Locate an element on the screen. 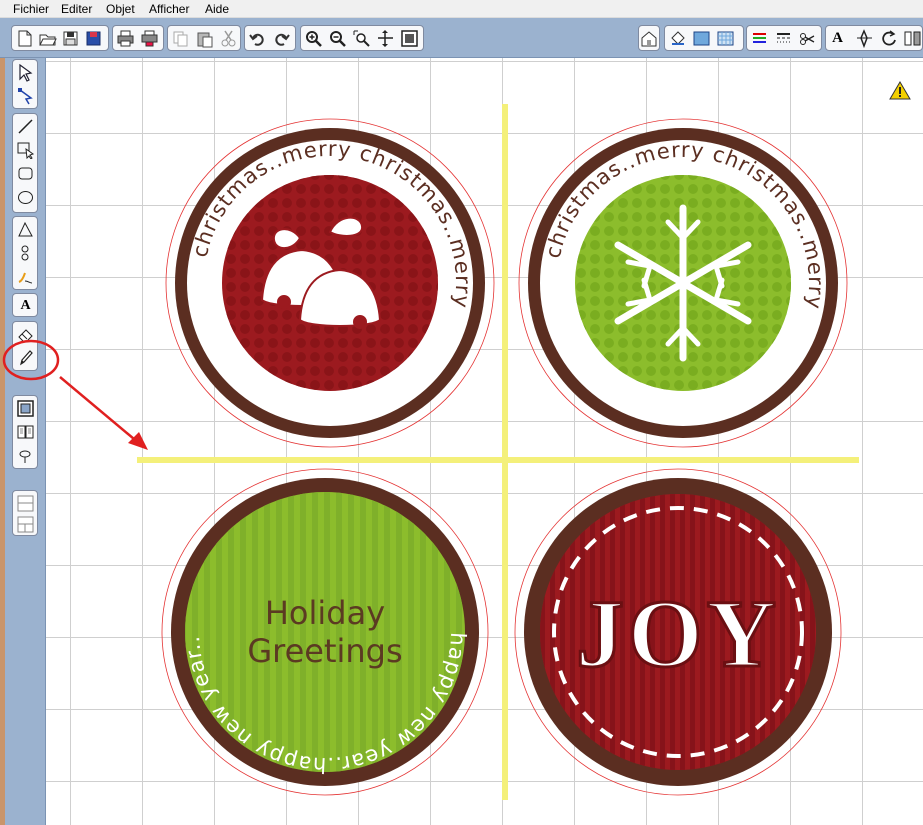 This screenshot has width=923, height=825. sticker-merry-christmas-snowflake: christmas..merry christmas..merry is located at coordinates (683, 283).